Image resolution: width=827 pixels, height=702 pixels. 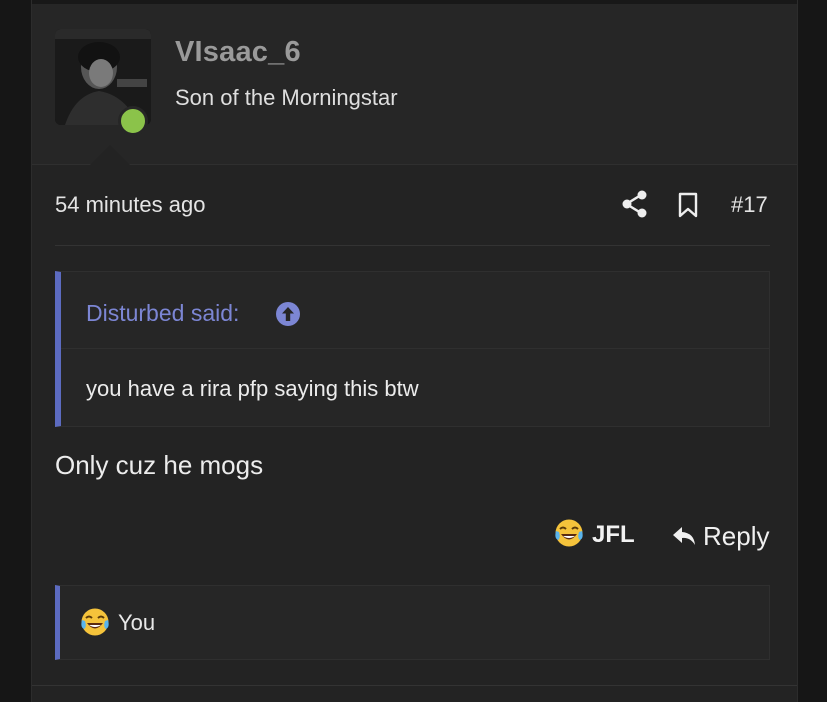 I want to click on share-icon, so click(x=635, y=204).